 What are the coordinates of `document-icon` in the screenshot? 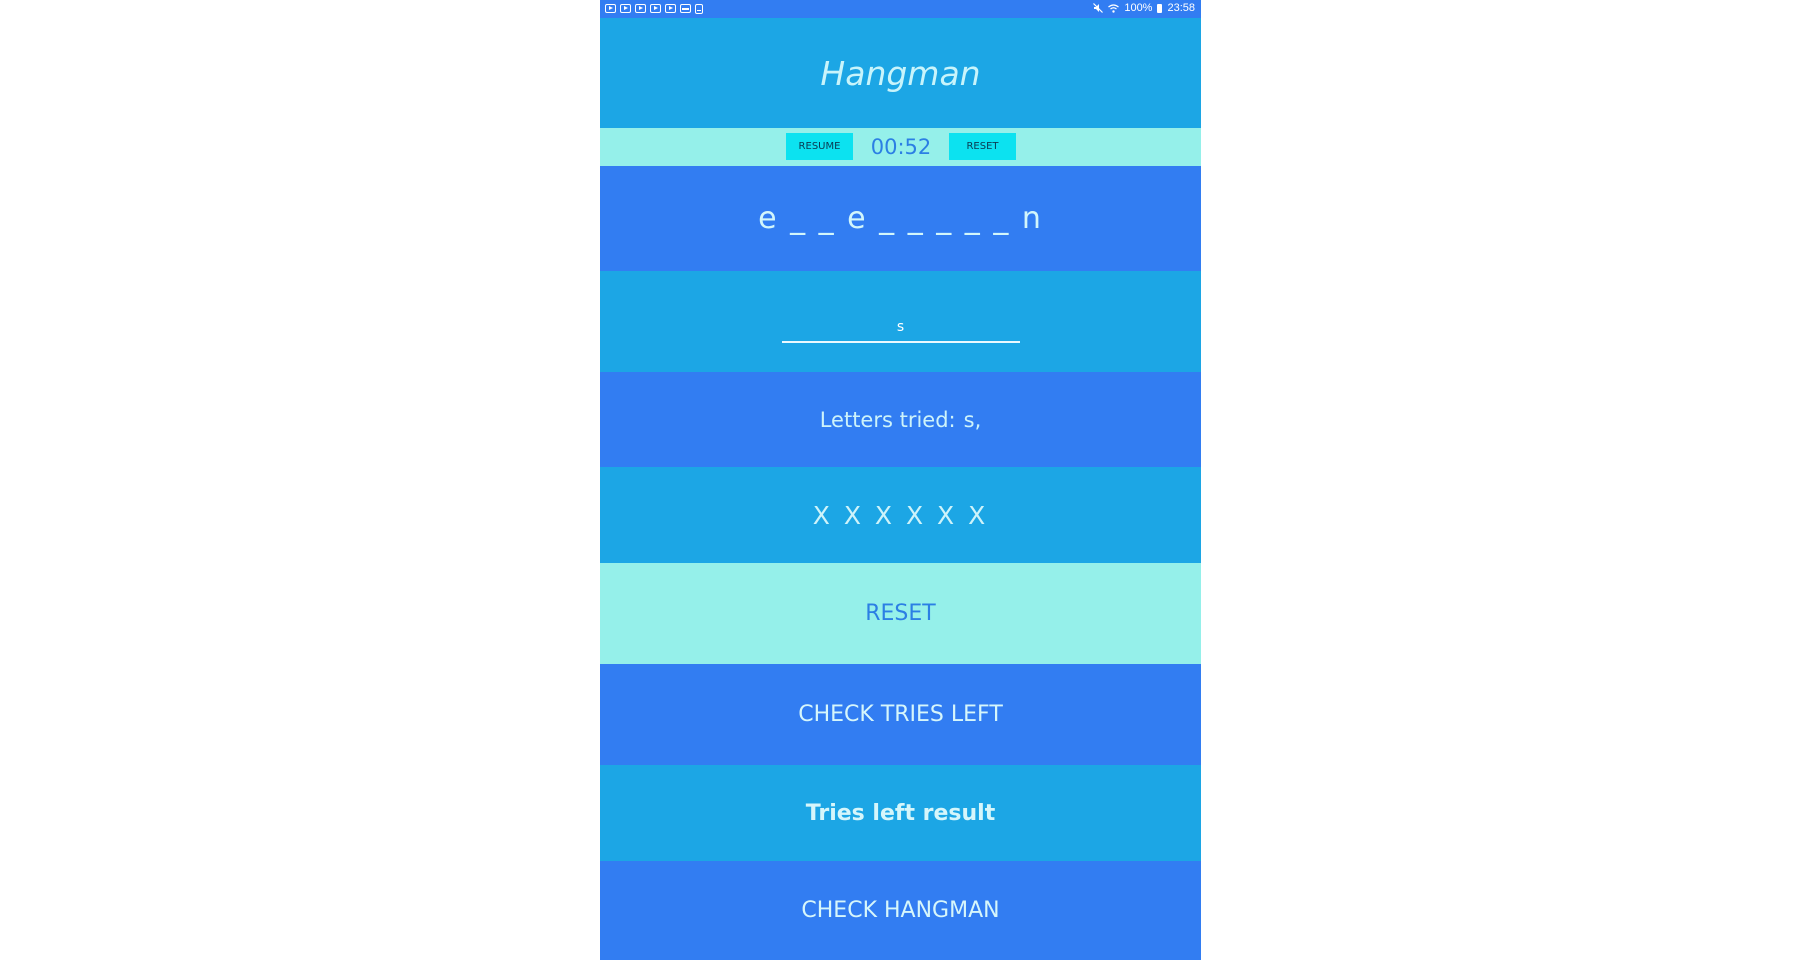 It's located at (699, 9).